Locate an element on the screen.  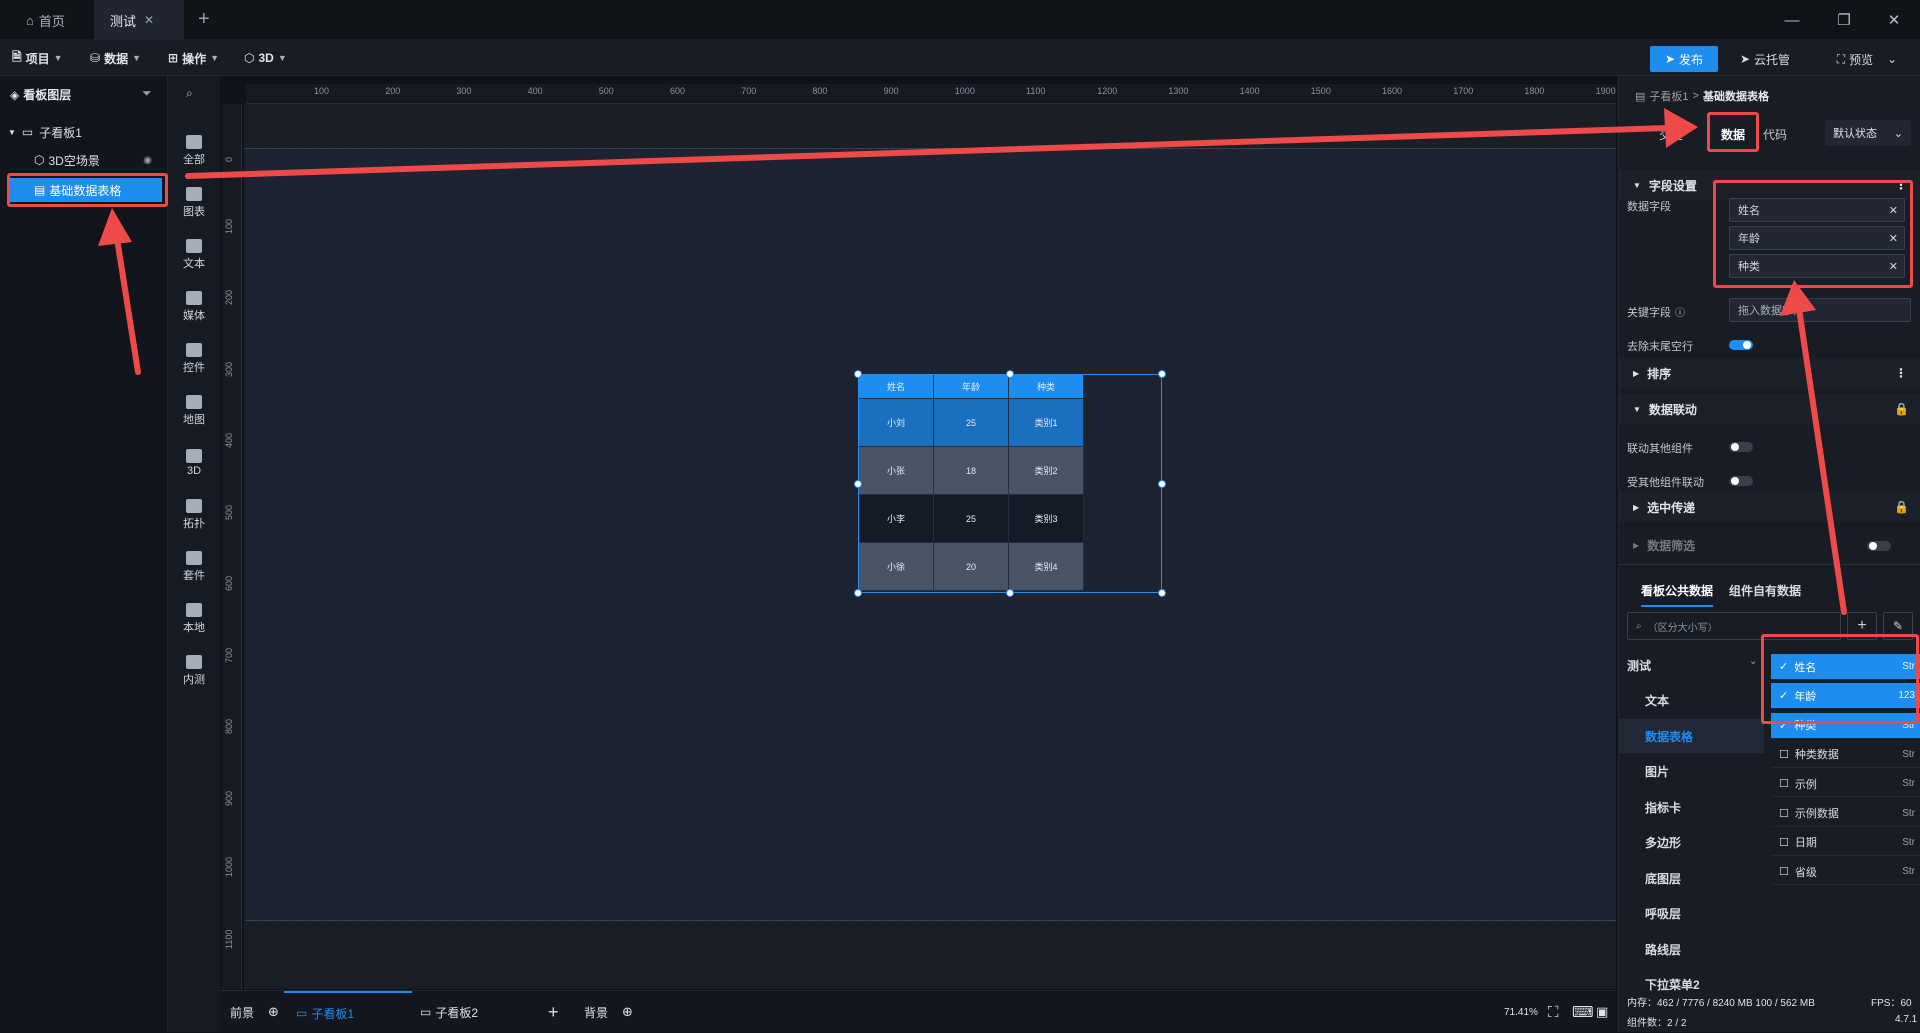
dataset-item: 路线层 is located at coordinates (1691, 949).